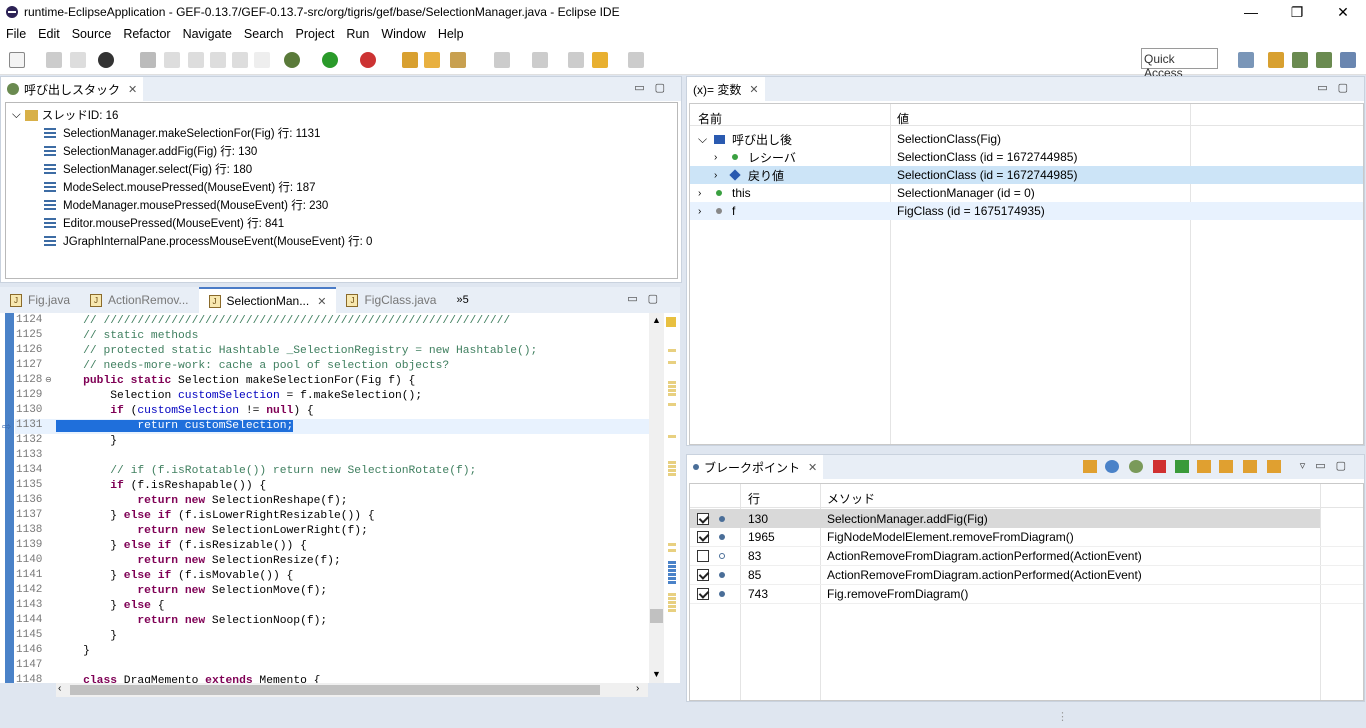 The width and height of the screenshot is (1366, 728). What do you see at coordinates (1328, 465) in the screenshot?
I see `view-menu-min-max-buttons: ▿▭▢` at bounding box center [1328, 465].